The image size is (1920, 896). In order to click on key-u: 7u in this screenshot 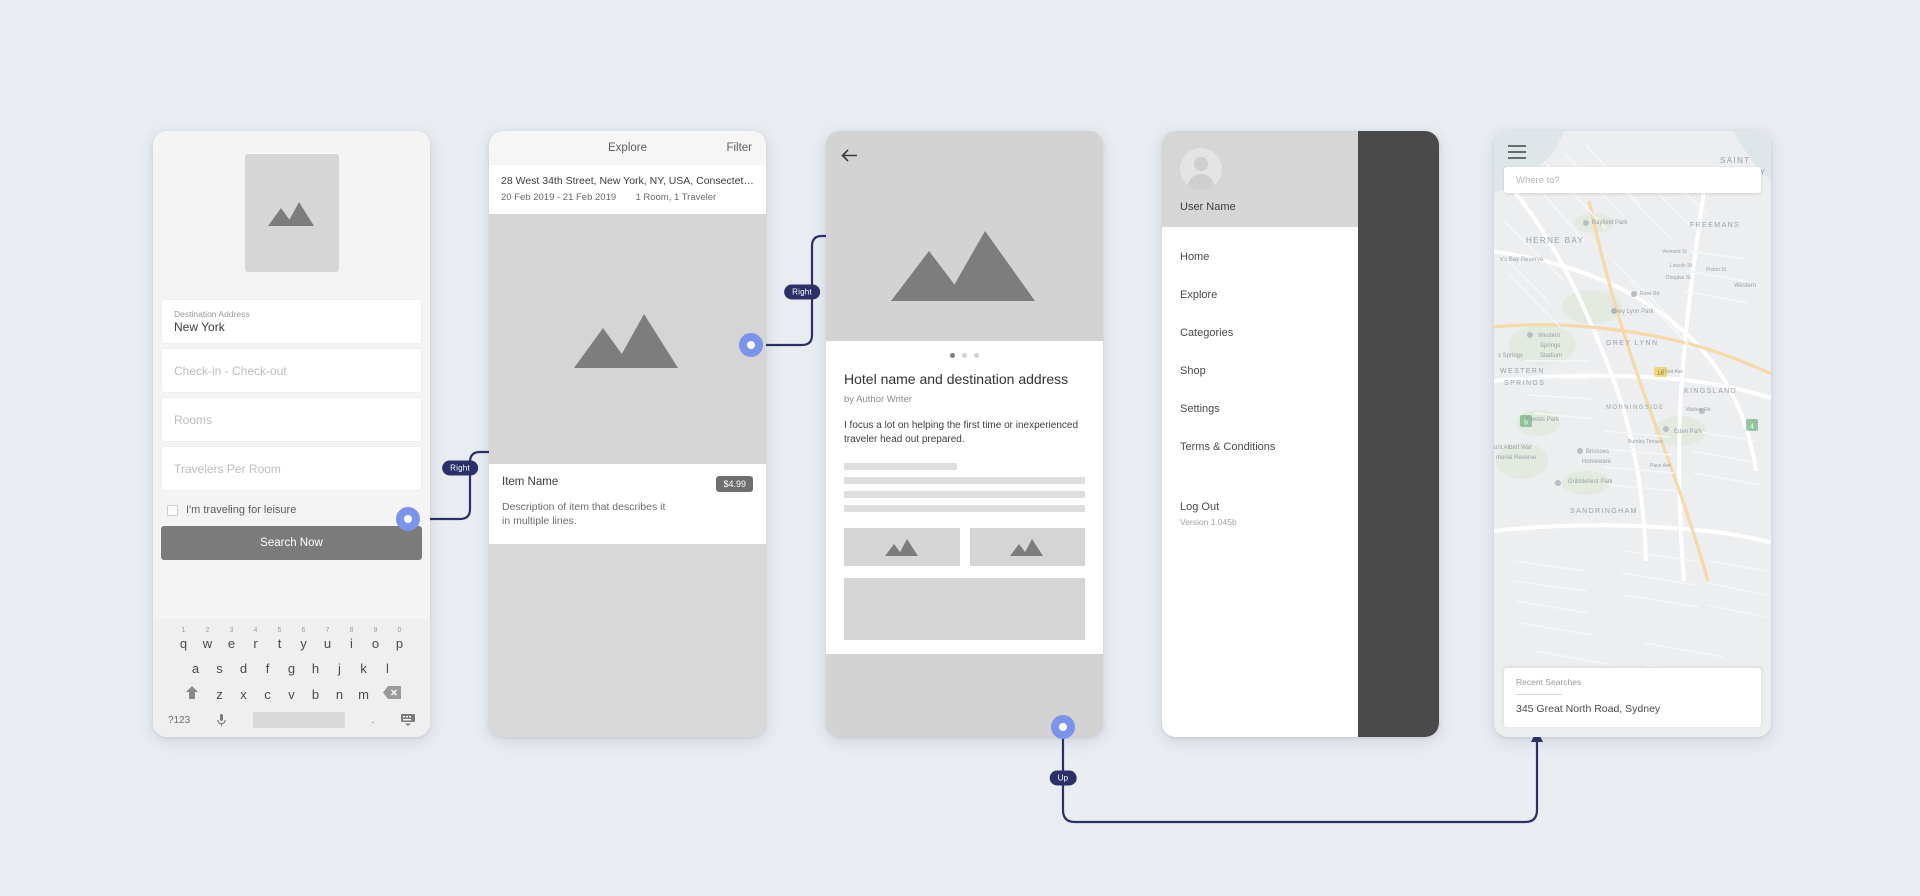, I will do `click(328, 639)`.